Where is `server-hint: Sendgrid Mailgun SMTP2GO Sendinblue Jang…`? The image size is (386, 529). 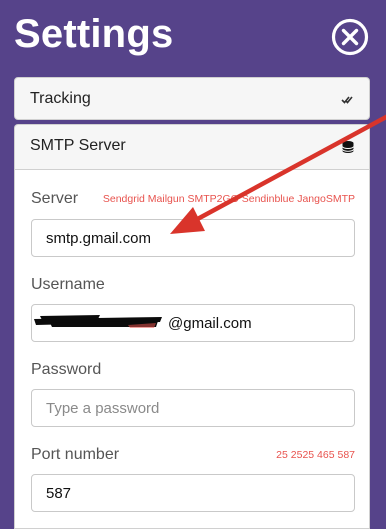 server-hint: Sendgrid Mailgun SMTP2GO Sendinblue Jang… is located at coordinates (228, 199).